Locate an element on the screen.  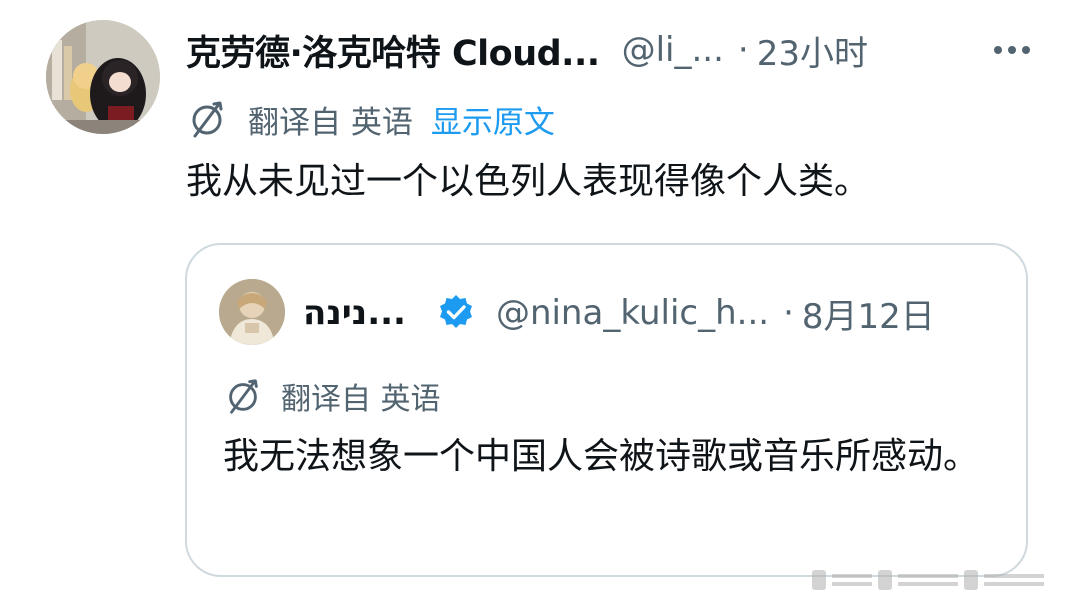
quoted-avatar-image is located at coordinates (252, 312).